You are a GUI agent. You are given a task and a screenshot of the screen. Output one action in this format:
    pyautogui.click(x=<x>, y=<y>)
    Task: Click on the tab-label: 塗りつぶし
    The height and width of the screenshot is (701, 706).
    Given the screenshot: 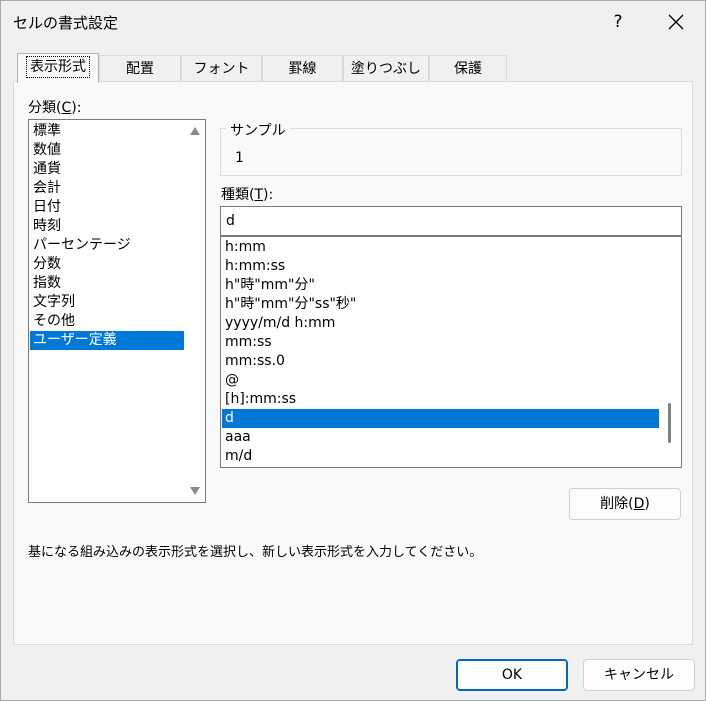 What is the action you would take?
    pyautogui.click(x=386, y=69)
    